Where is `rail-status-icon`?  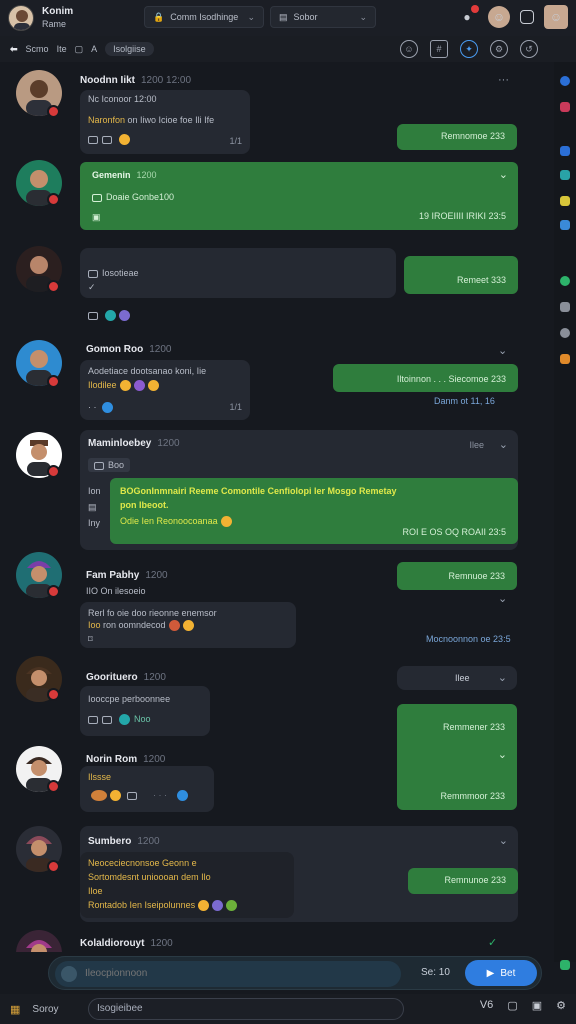
rail-status-icon is located at coordinates (565, 281).